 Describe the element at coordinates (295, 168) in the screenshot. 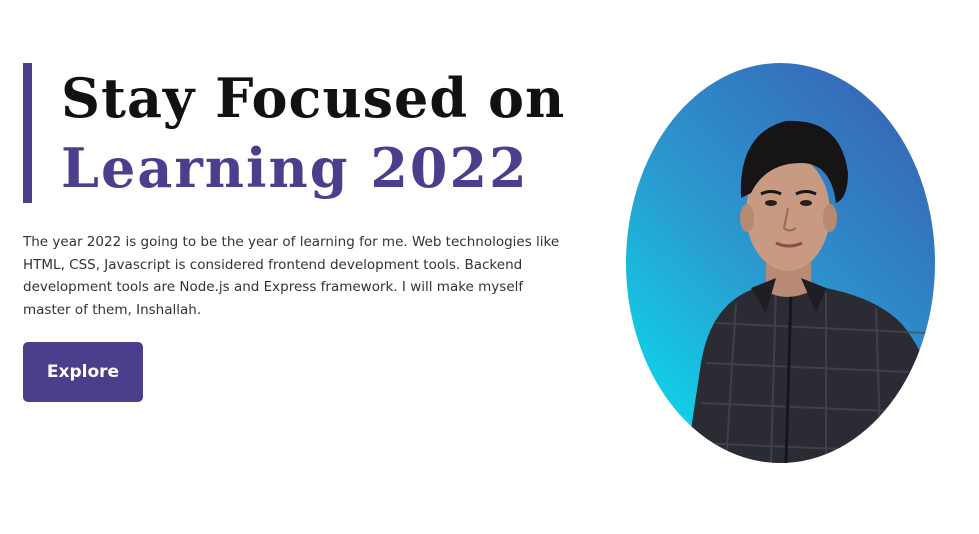

I see `hero-title-line2: Learning 2022` at that location.